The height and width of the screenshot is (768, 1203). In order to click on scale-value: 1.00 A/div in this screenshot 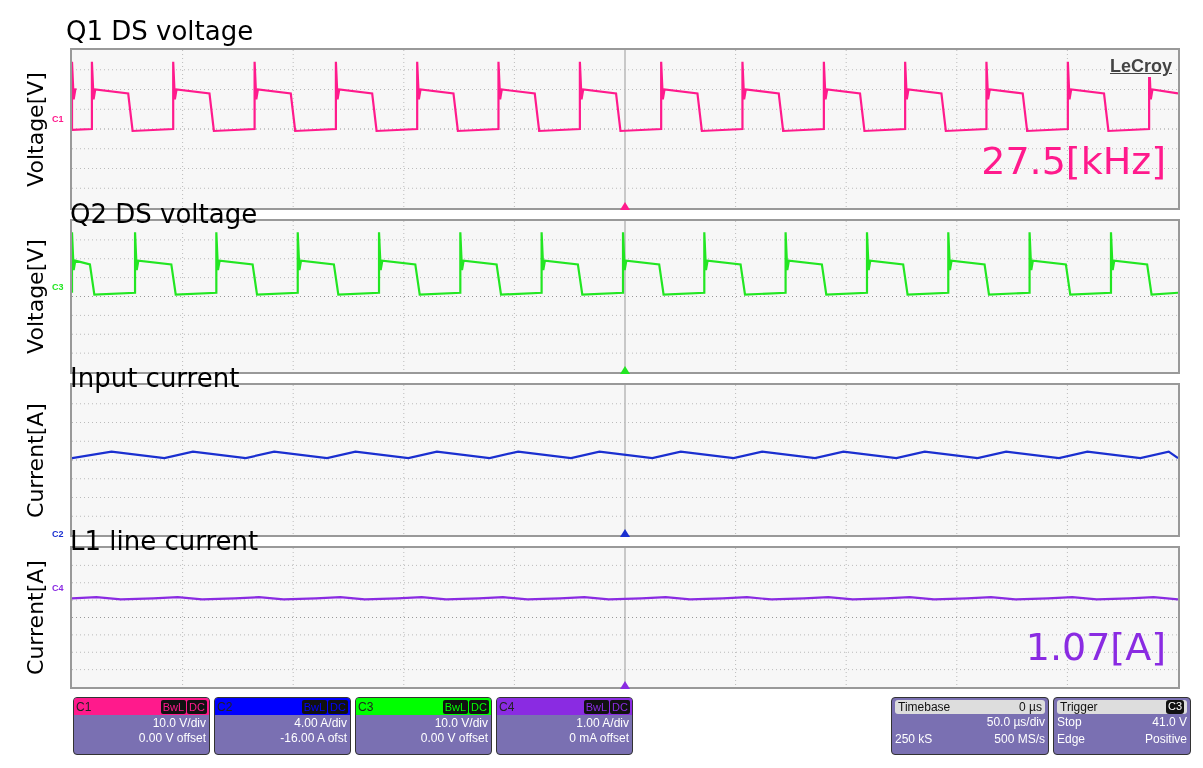, I will do `click(602, 722)`.